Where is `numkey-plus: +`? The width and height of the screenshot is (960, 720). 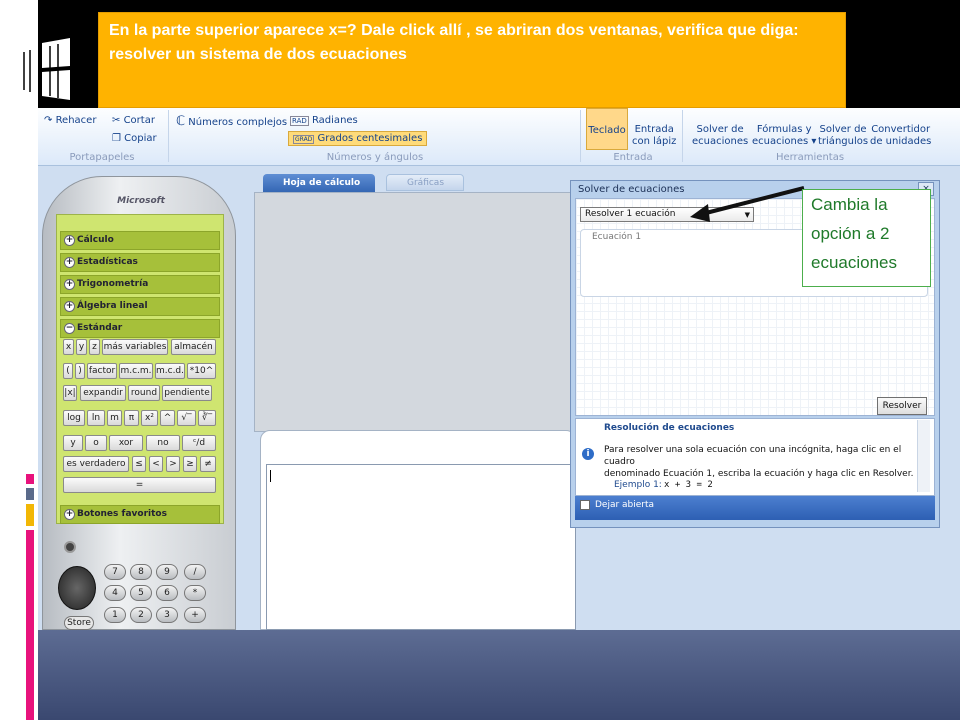 numkey-plus: + is located at coordinates (195, 615).